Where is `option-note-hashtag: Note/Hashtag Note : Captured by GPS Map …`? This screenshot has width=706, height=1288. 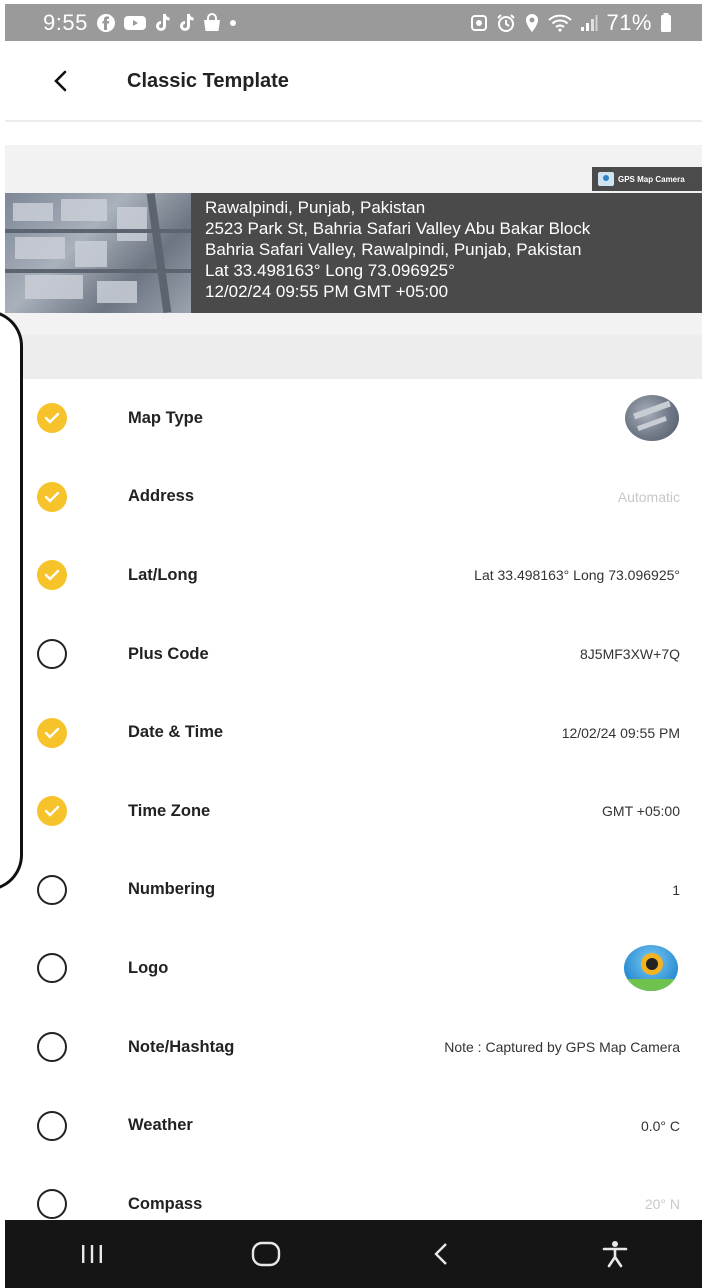 option-note-hashtag: Note/Hashtag Note : Captured by GPS Map … is located at coordinates (353, 1047).